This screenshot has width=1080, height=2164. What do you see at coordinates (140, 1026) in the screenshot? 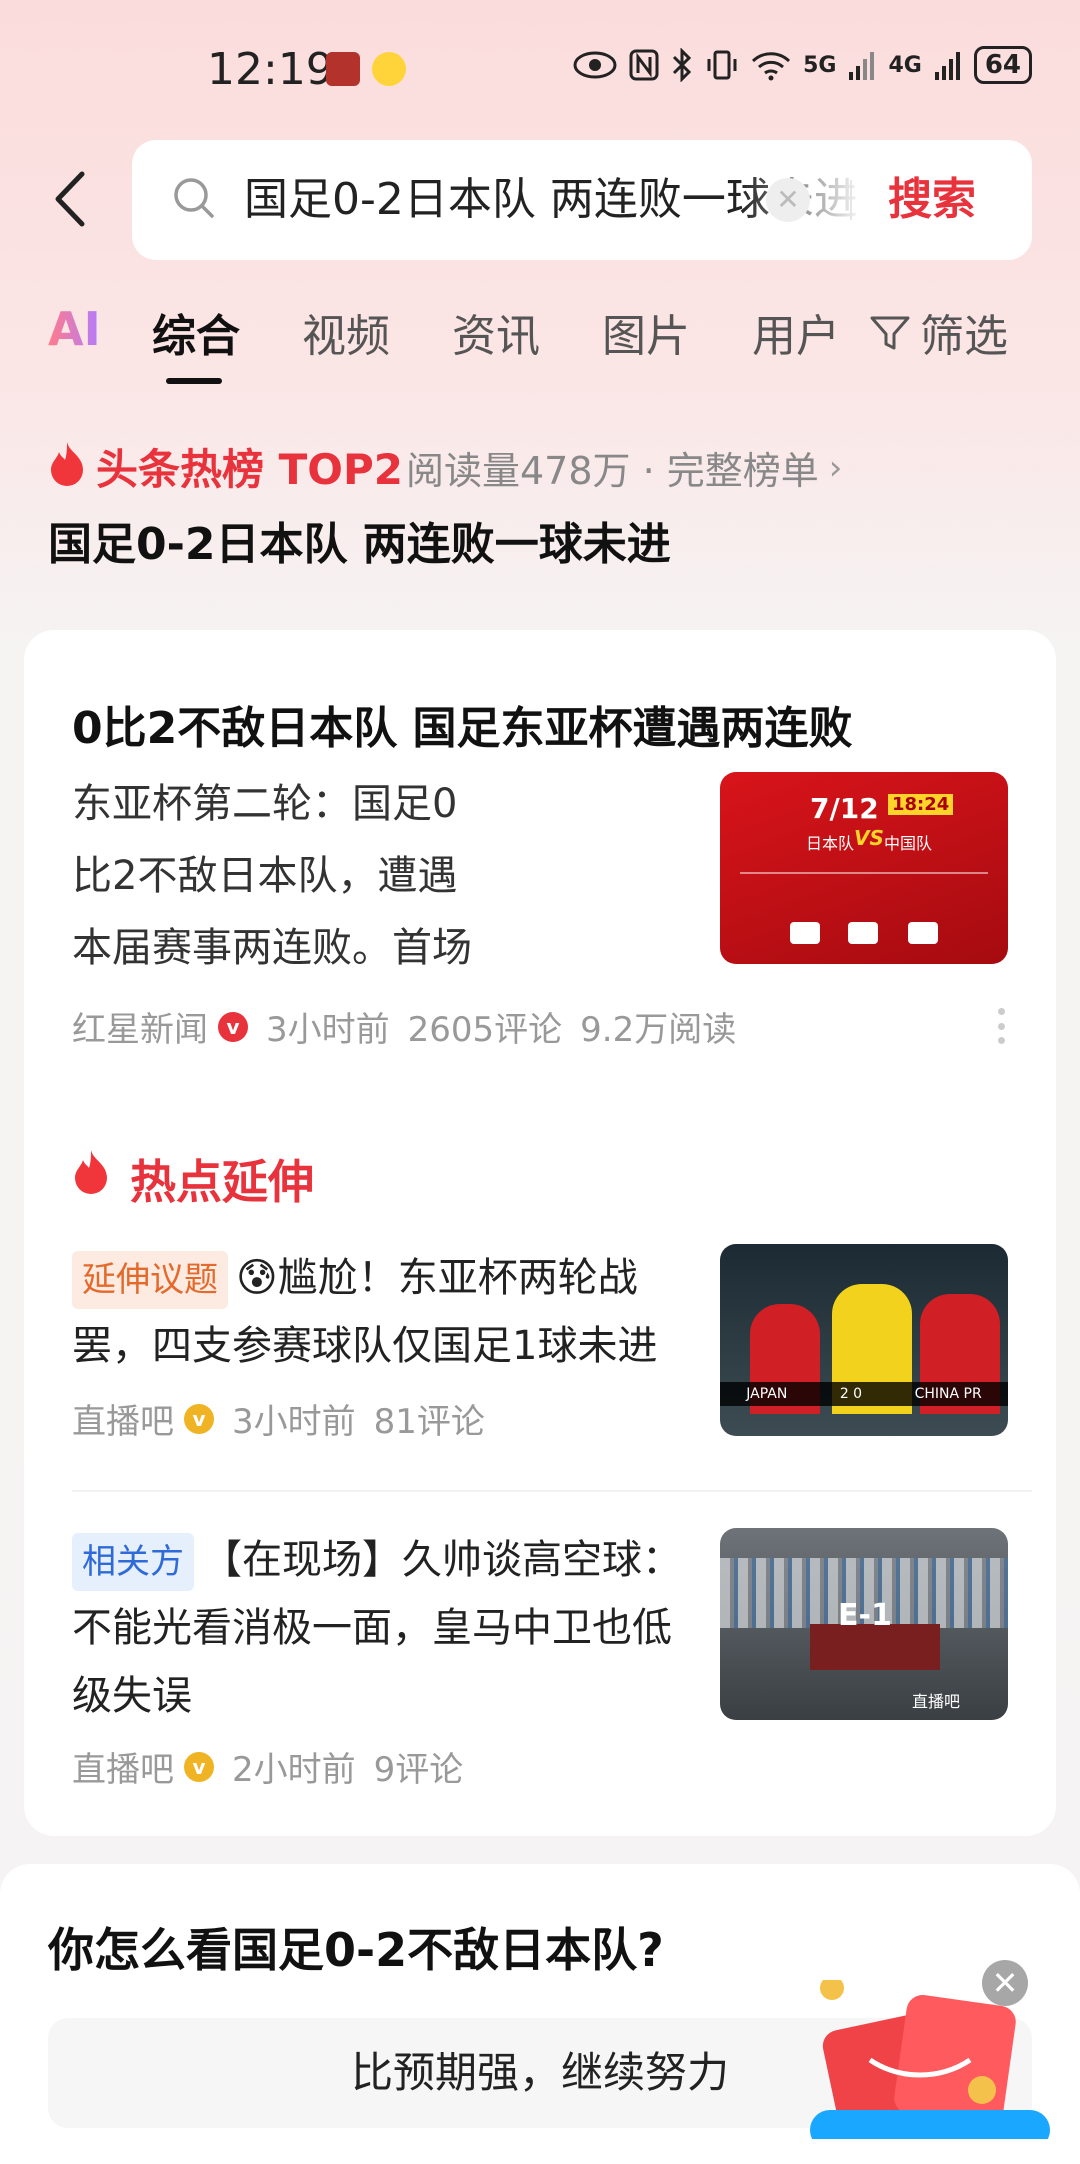
I see `article-source: 红星新闻` at bounding box center [140, 1026].